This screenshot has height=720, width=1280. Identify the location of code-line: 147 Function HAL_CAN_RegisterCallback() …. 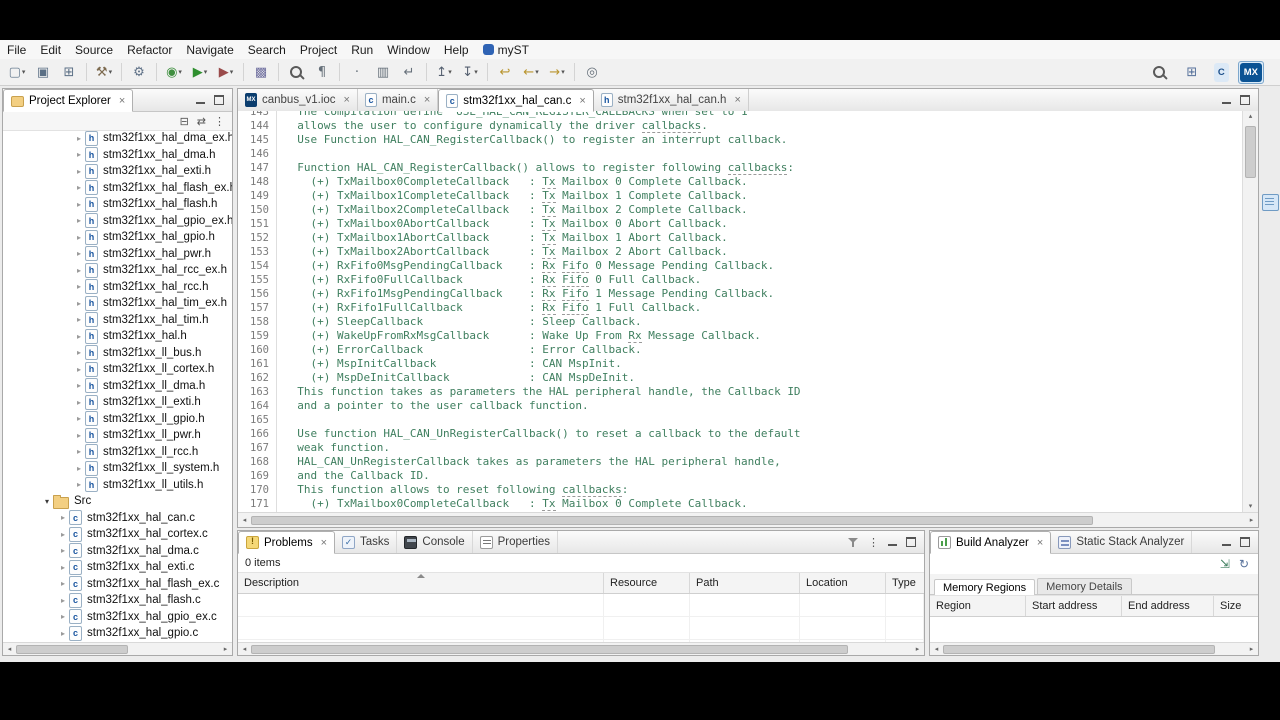
(740, 168).